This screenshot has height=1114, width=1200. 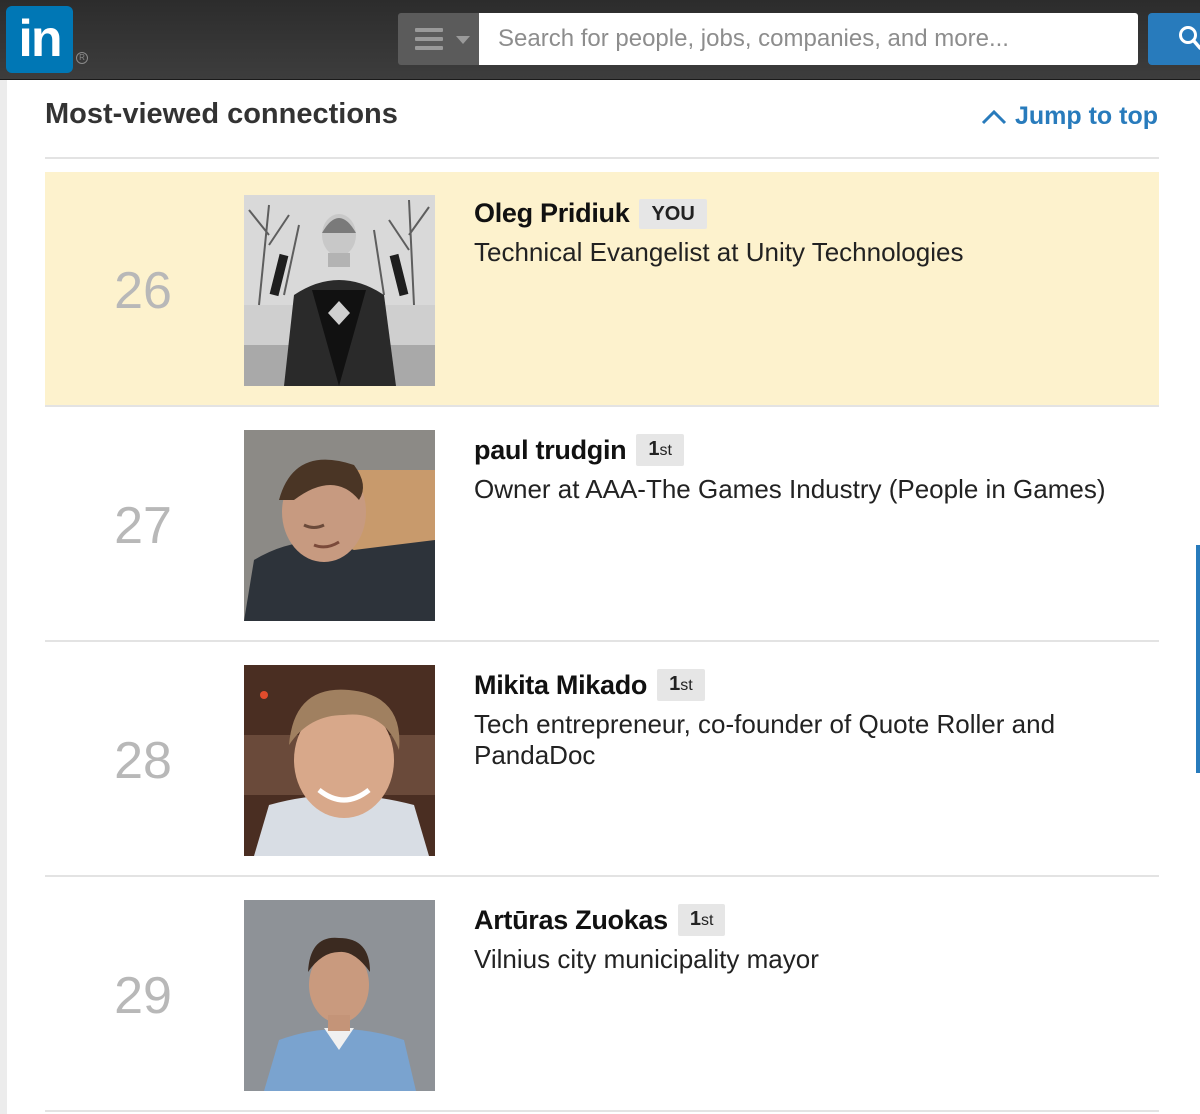 What do you see at coordinates (808, 39) in the screenshot?
I see `search-input` at bounding box center [808, 39].